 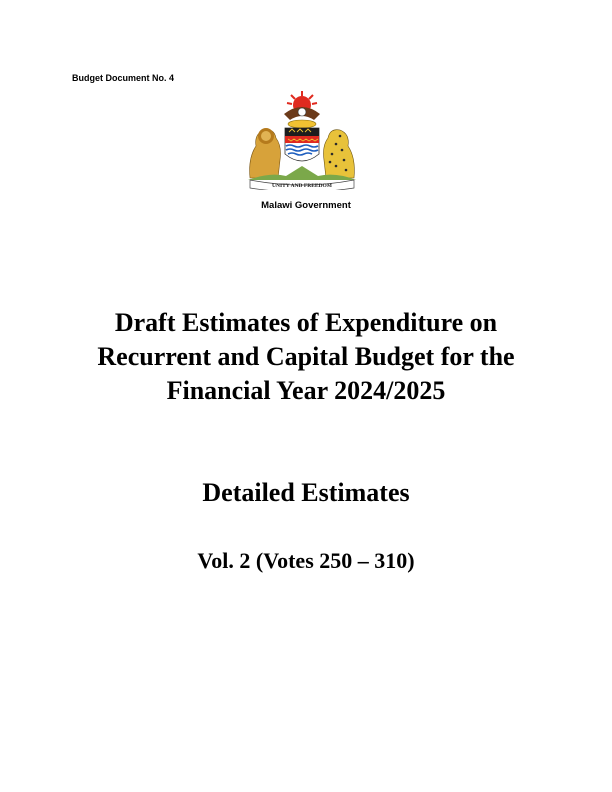 What do you see at coordinates (302, 140) in the screenshot?
I see `coat-of-arms-emblem: UNITY AND FREEDOM` at bounding box center [302, 140].